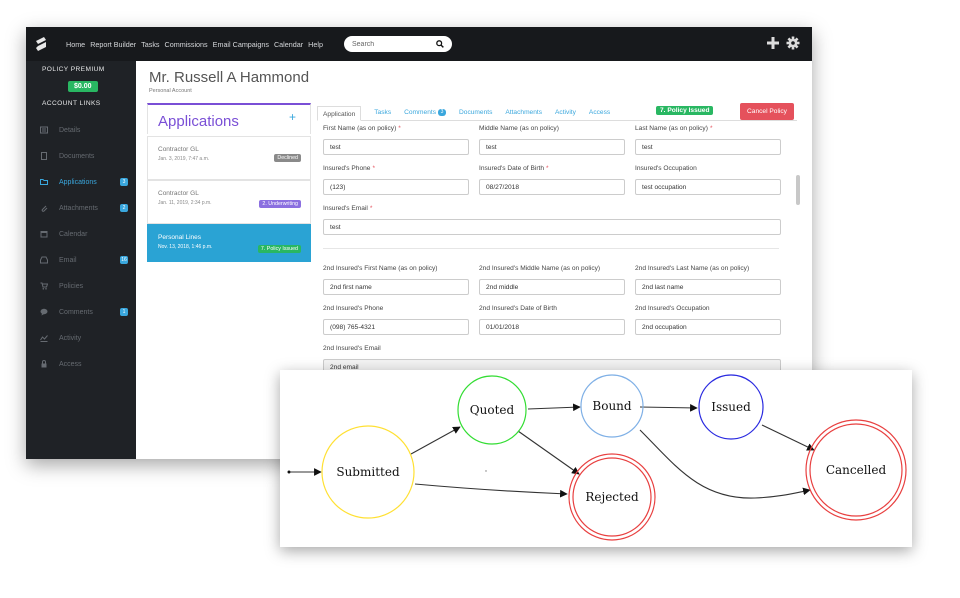 This screenshot has height=598, width=960. Describe the element at coordinates (44, 208) in the screenshot. I see `paperclip-icon` at that location.